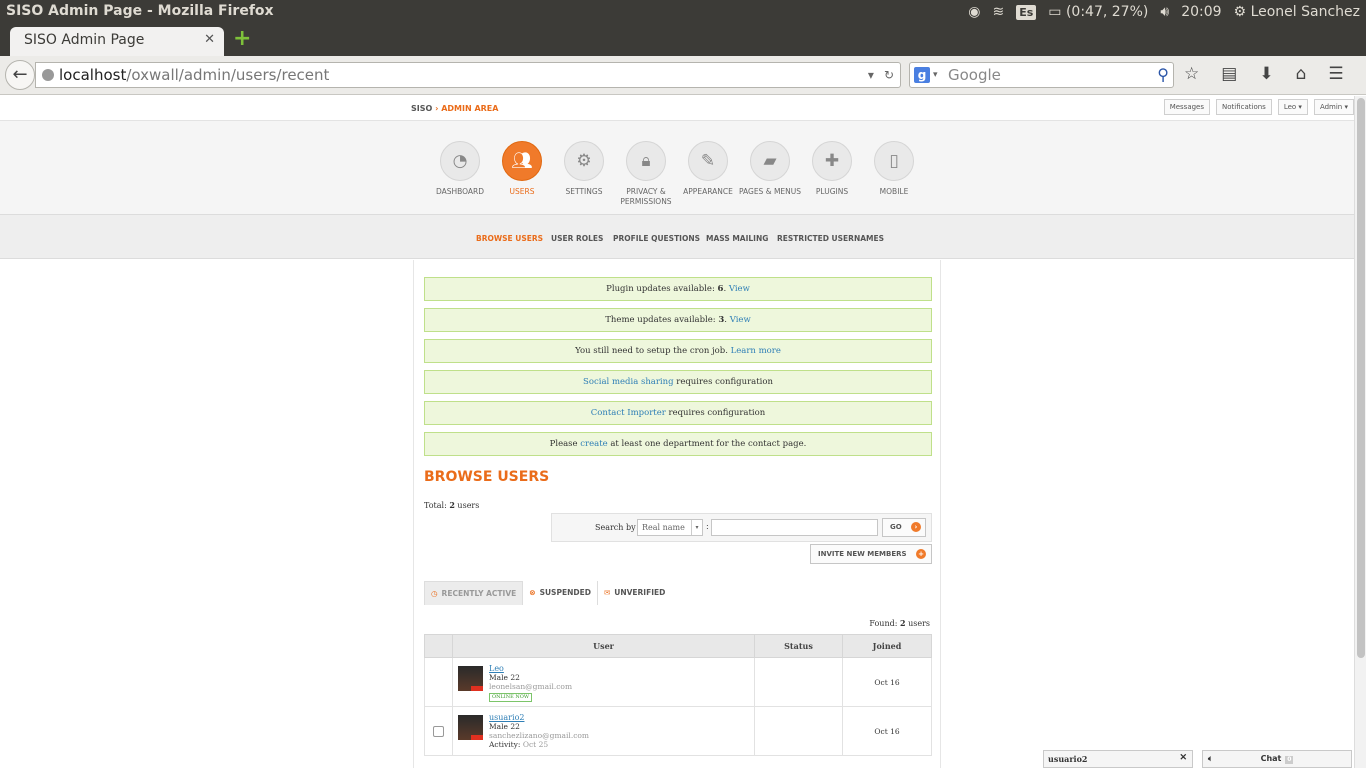 The image size is (1366, 768). Describe the element at coordinates (1301, 74) in the screenshot. I see `home-icon: ⌂` at that location.